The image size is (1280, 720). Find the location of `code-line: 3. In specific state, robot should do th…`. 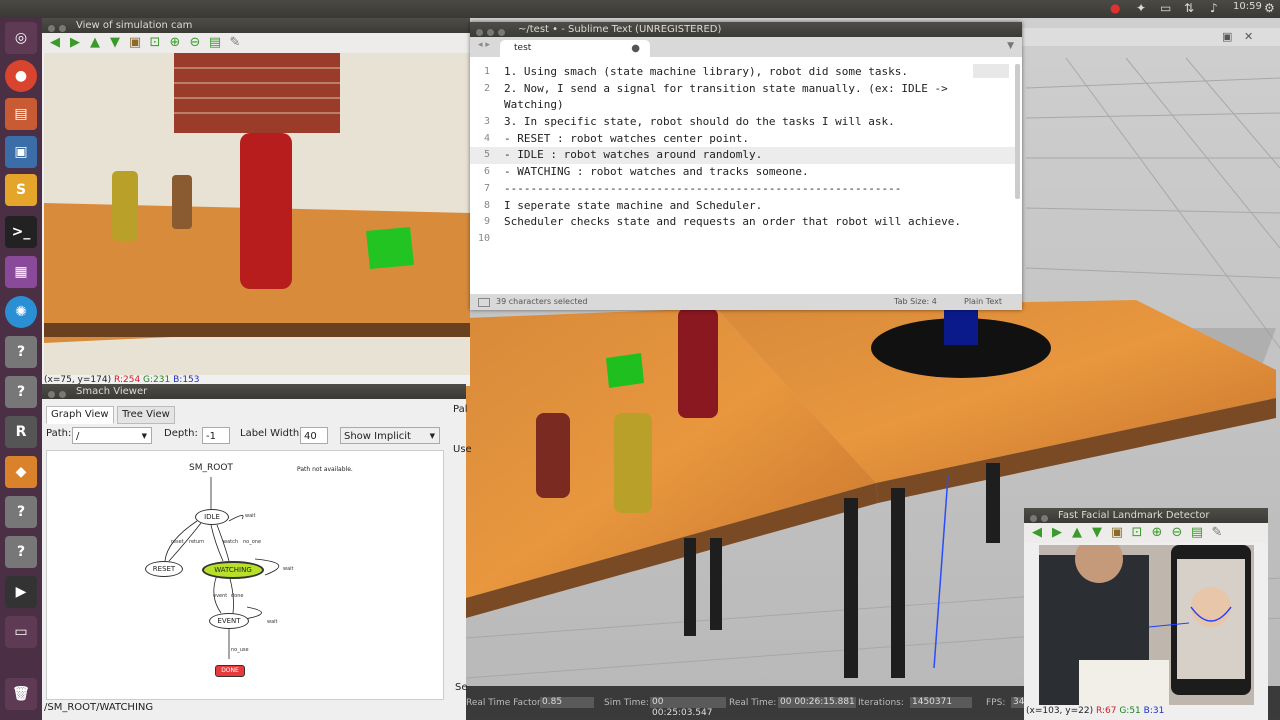

code-line: 3. In specific state, robot should do th… is located at coordinates (699, 122).